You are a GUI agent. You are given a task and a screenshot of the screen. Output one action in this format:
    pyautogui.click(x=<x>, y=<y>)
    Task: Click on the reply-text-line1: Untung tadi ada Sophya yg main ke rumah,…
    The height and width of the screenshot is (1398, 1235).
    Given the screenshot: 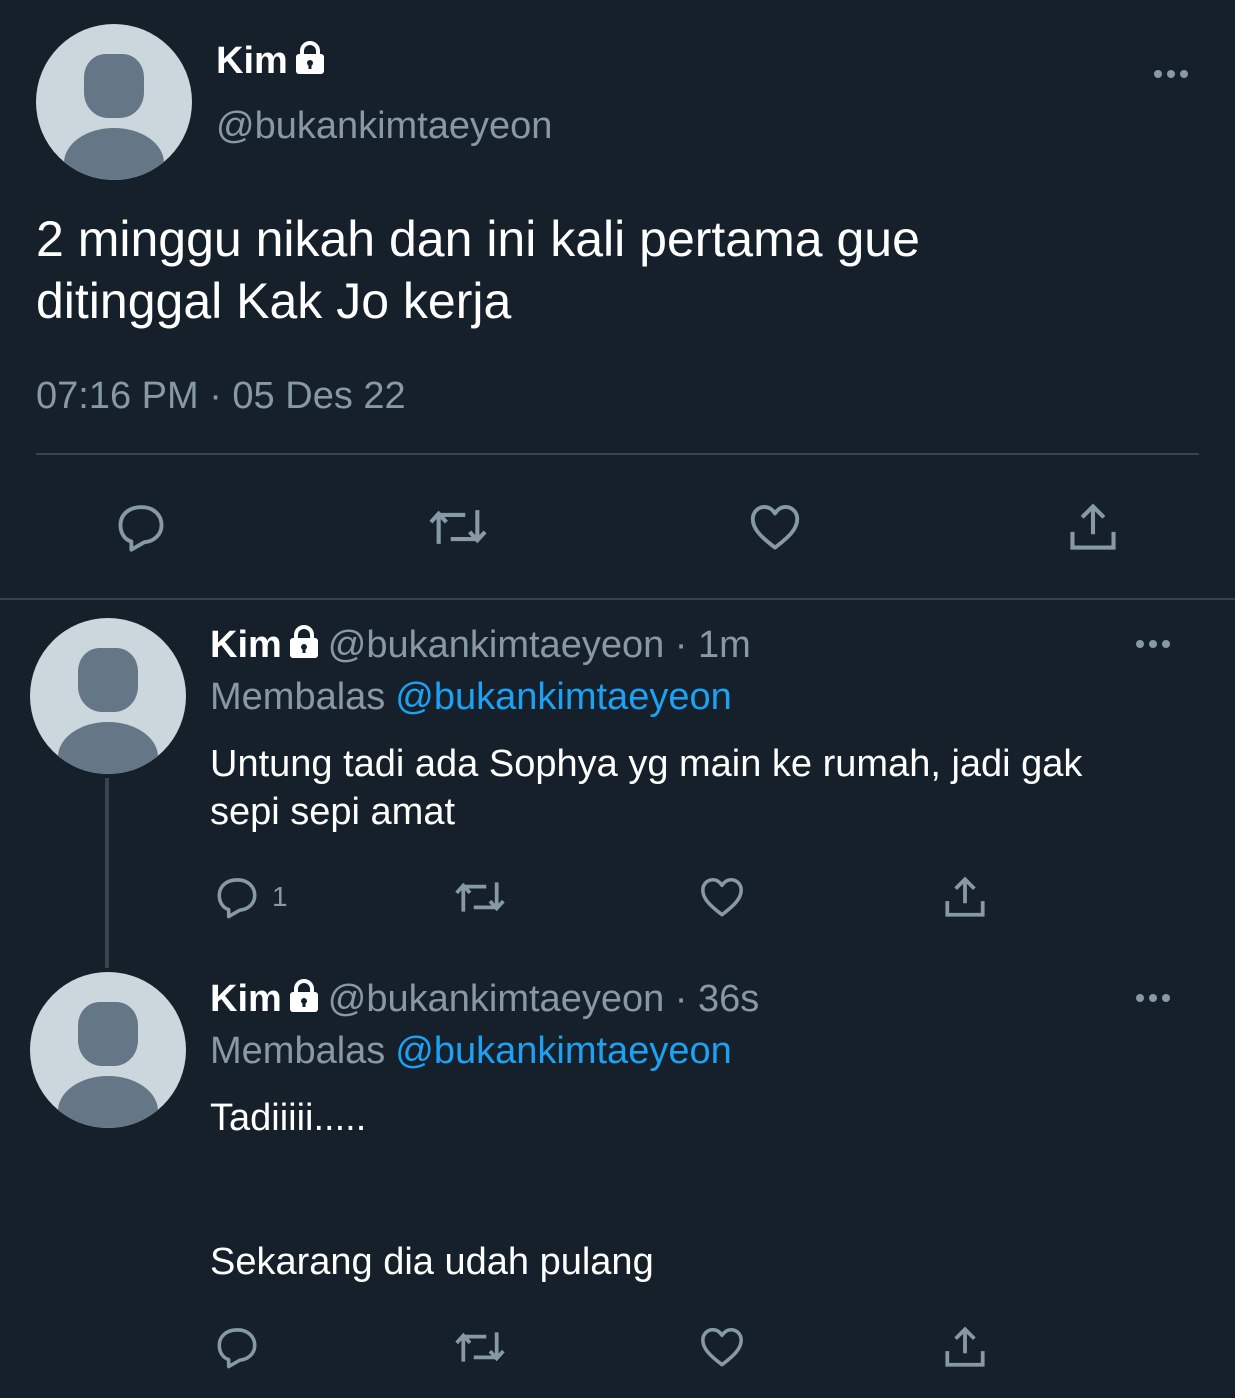 What is the action you would take?
    pyautogui.click(x=646, y=764)
    